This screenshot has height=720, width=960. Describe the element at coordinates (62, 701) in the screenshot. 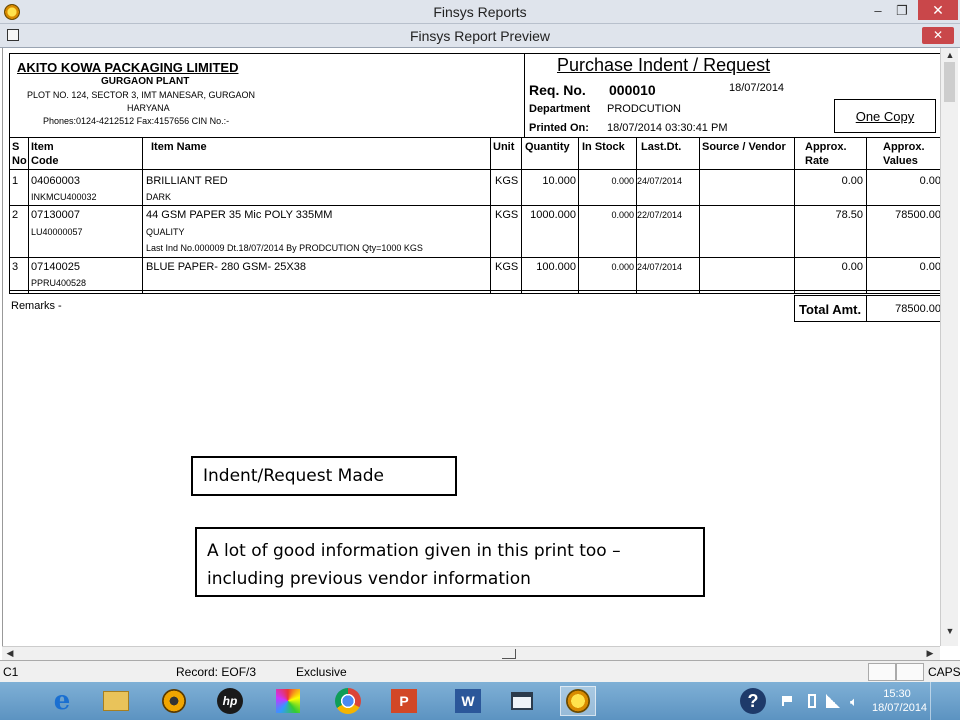

I see `ie-icon: e` at that location.